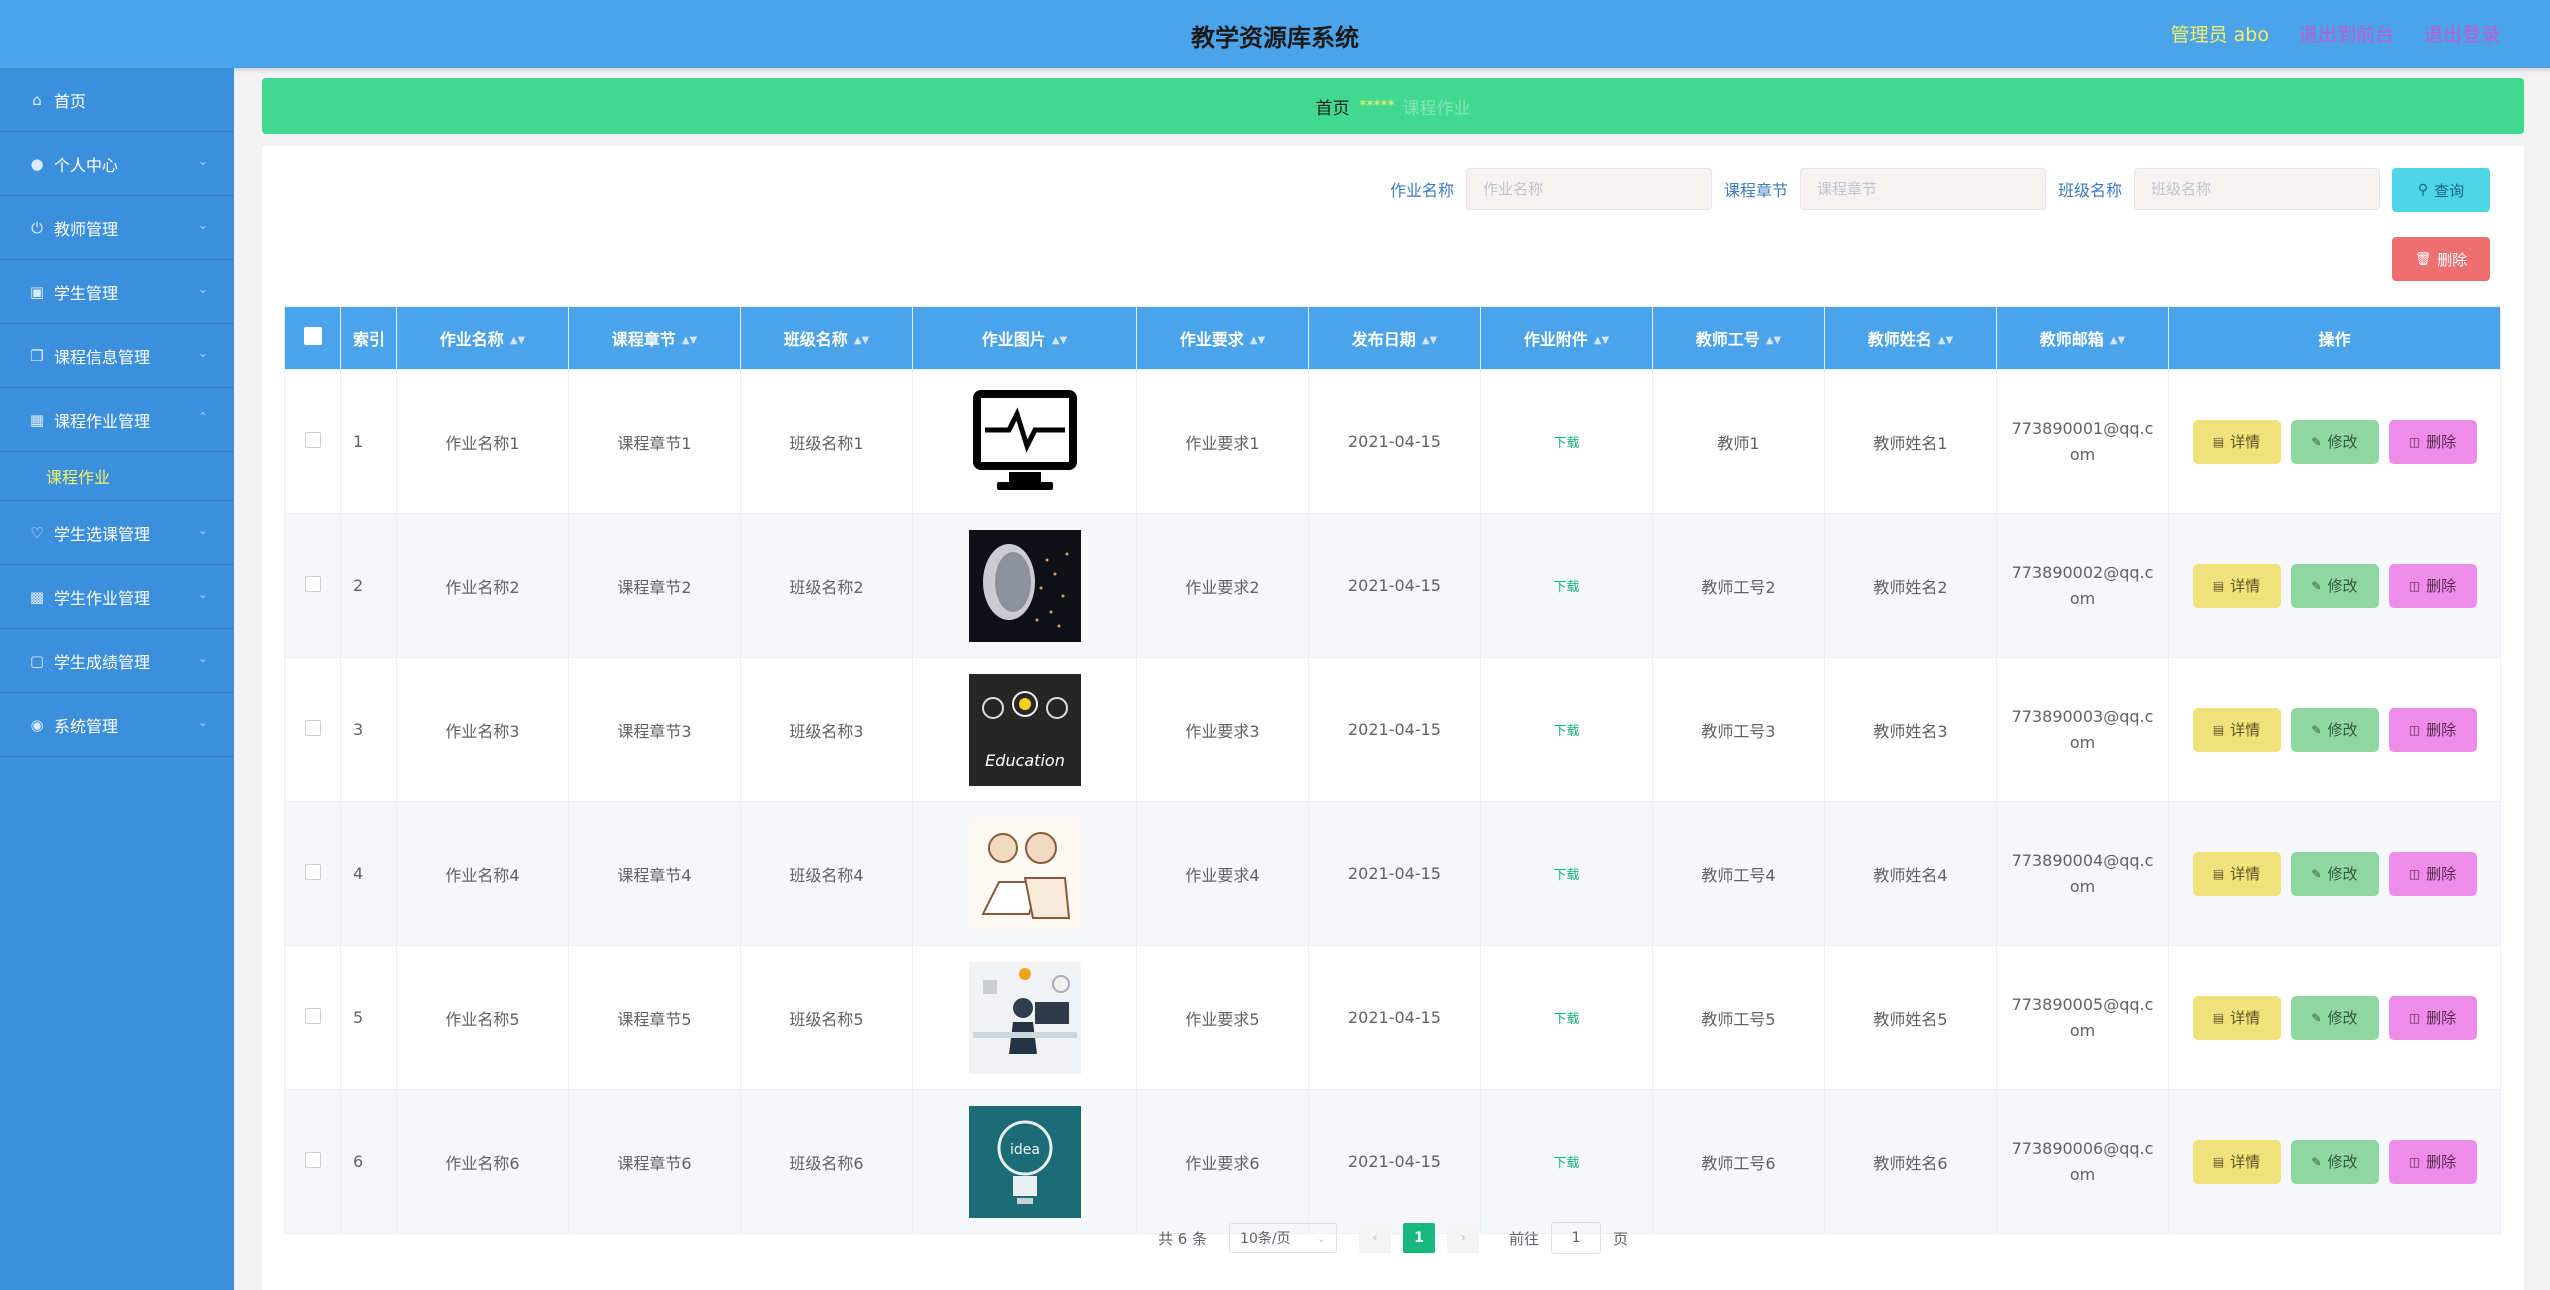 The image size is (2550, 1290). I want to click on sidebar-item-grades: ▢ 学生成绩管理 ⌄, so click(117, 661).